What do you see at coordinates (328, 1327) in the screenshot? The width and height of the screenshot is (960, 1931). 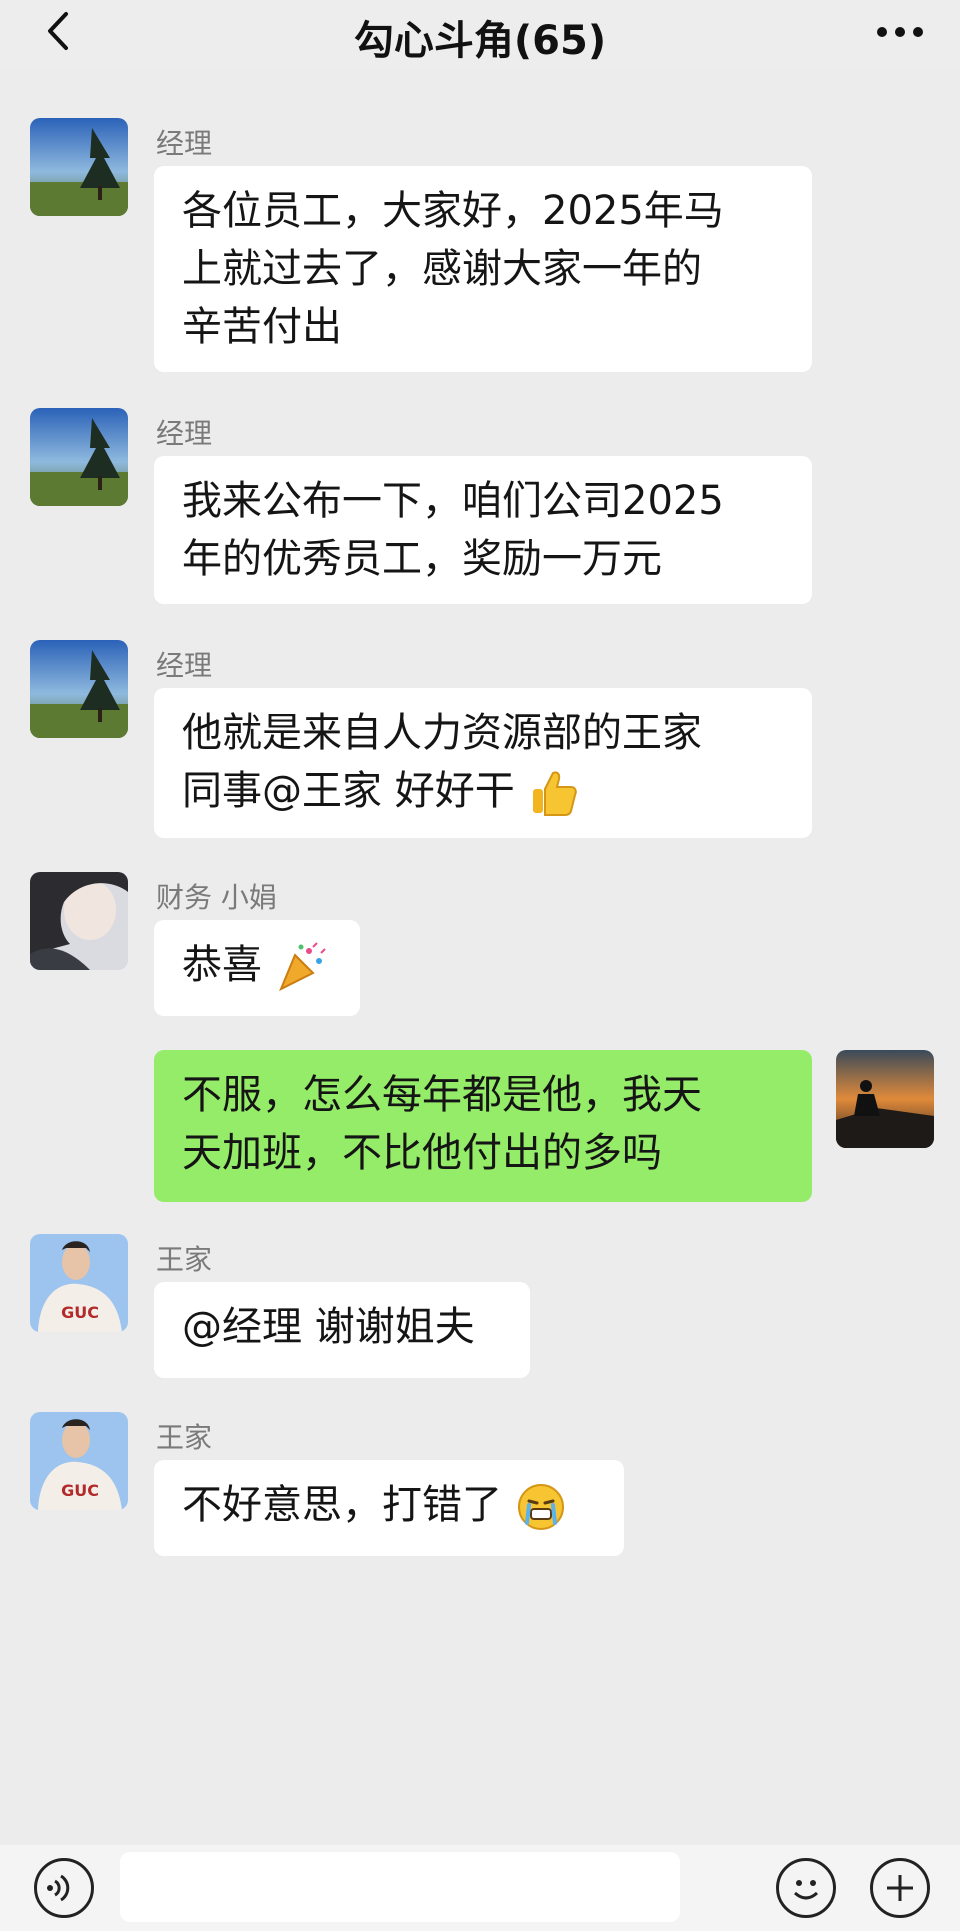 I see `message-line: @经理 谢谢姐夫` at bounding box center [328, 1327].